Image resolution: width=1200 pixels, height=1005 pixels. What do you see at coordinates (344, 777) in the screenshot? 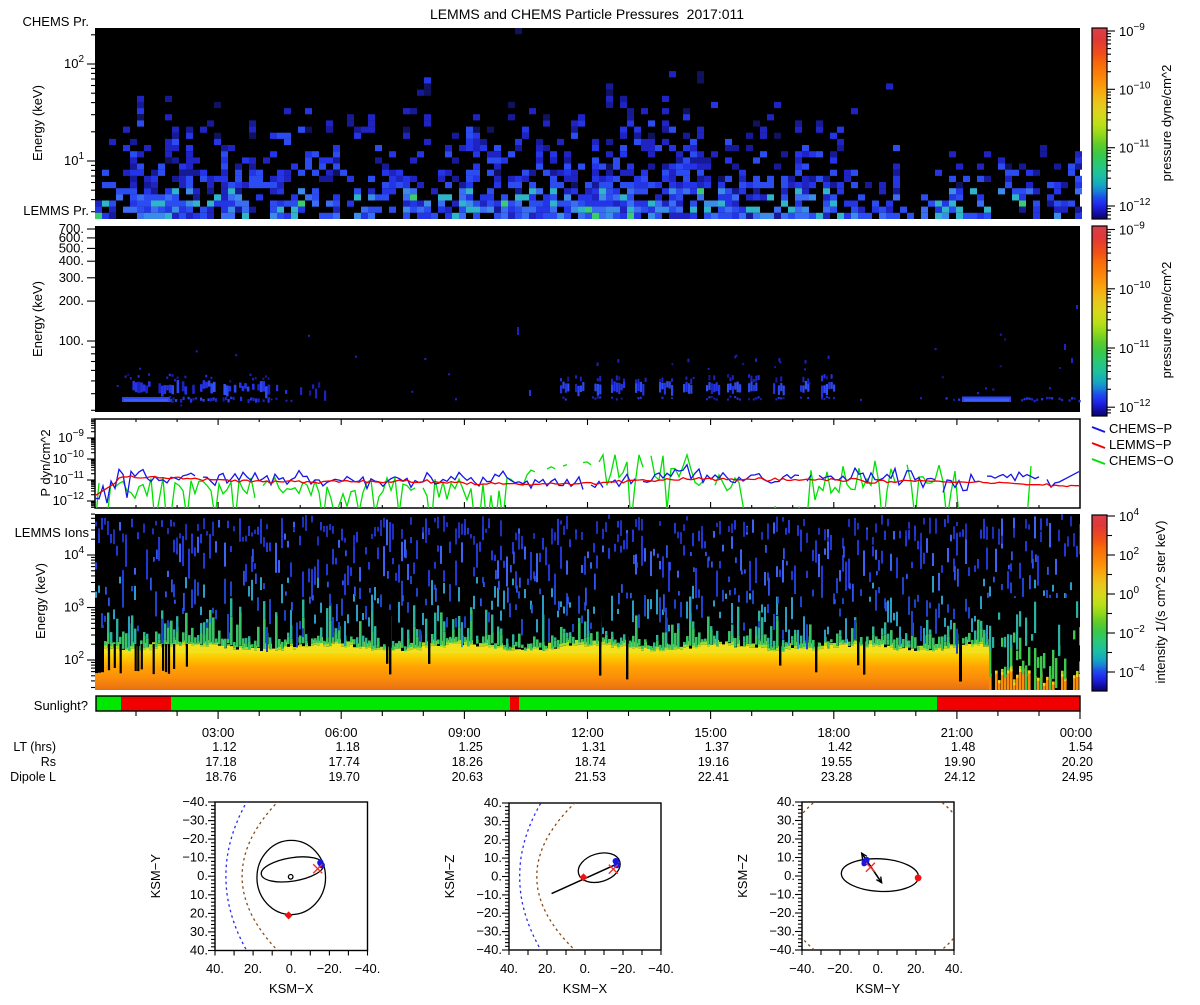
I see `svg-text: 19.70` at bounding box center [344, 777].